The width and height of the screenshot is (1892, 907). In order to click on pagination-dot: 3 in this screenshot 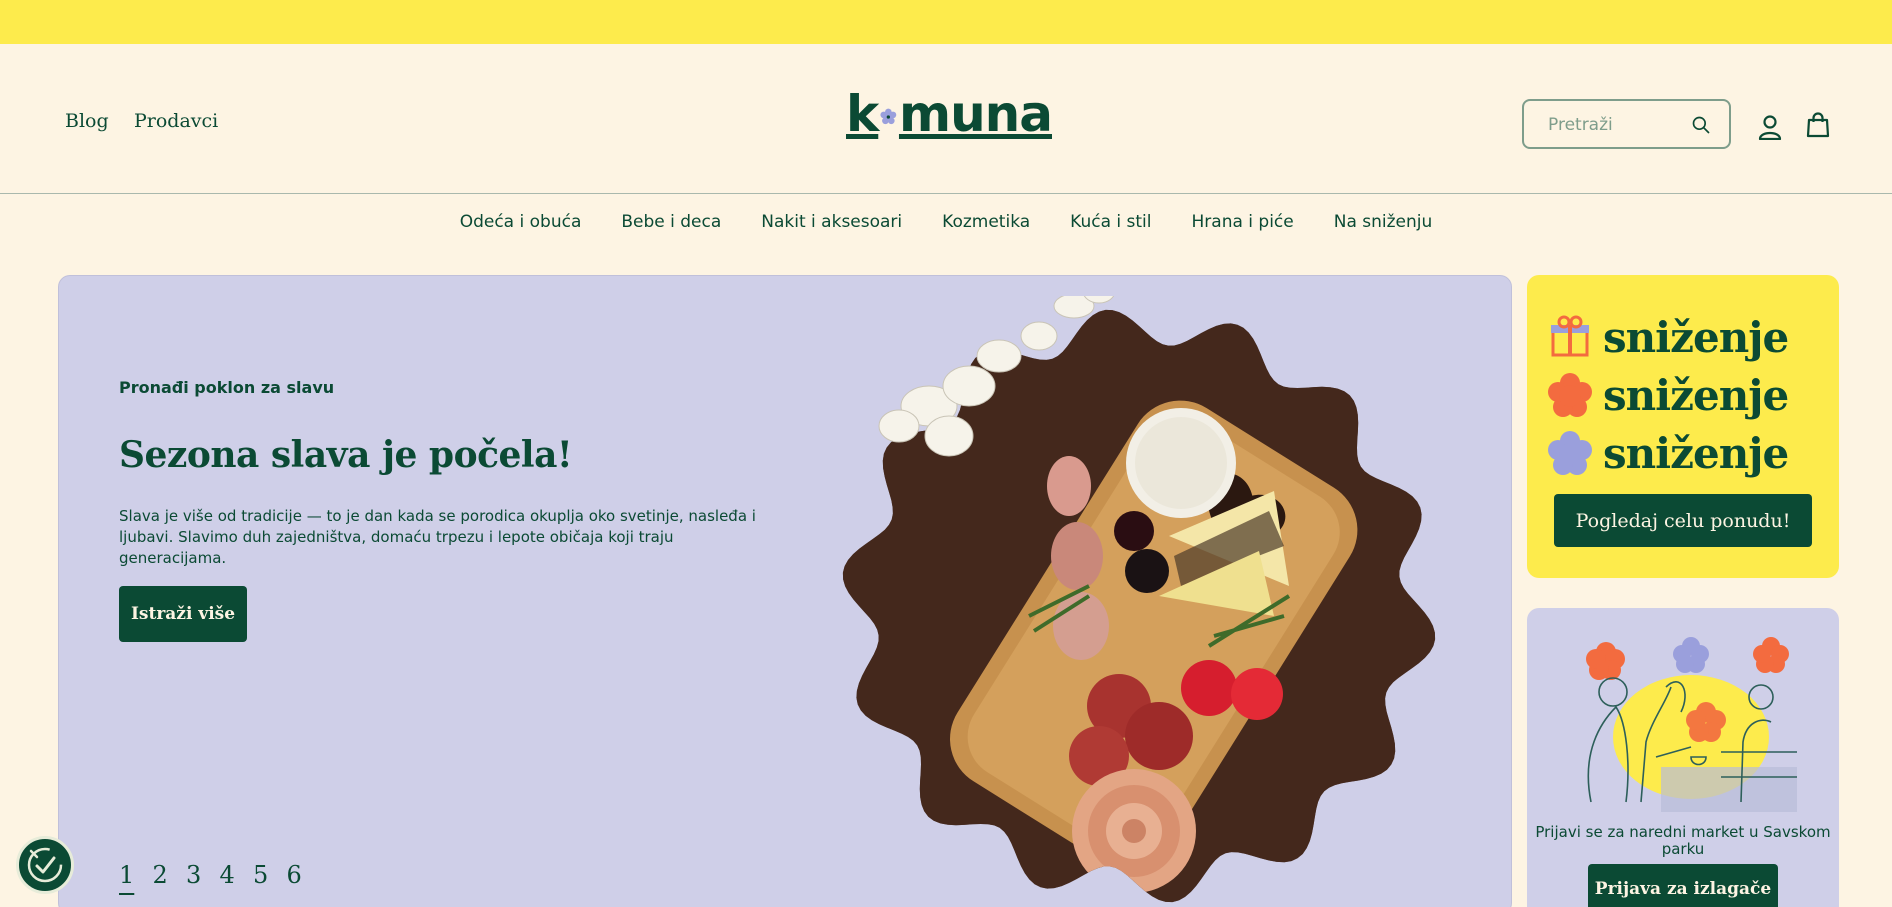, I will do `click(203, 875)`.